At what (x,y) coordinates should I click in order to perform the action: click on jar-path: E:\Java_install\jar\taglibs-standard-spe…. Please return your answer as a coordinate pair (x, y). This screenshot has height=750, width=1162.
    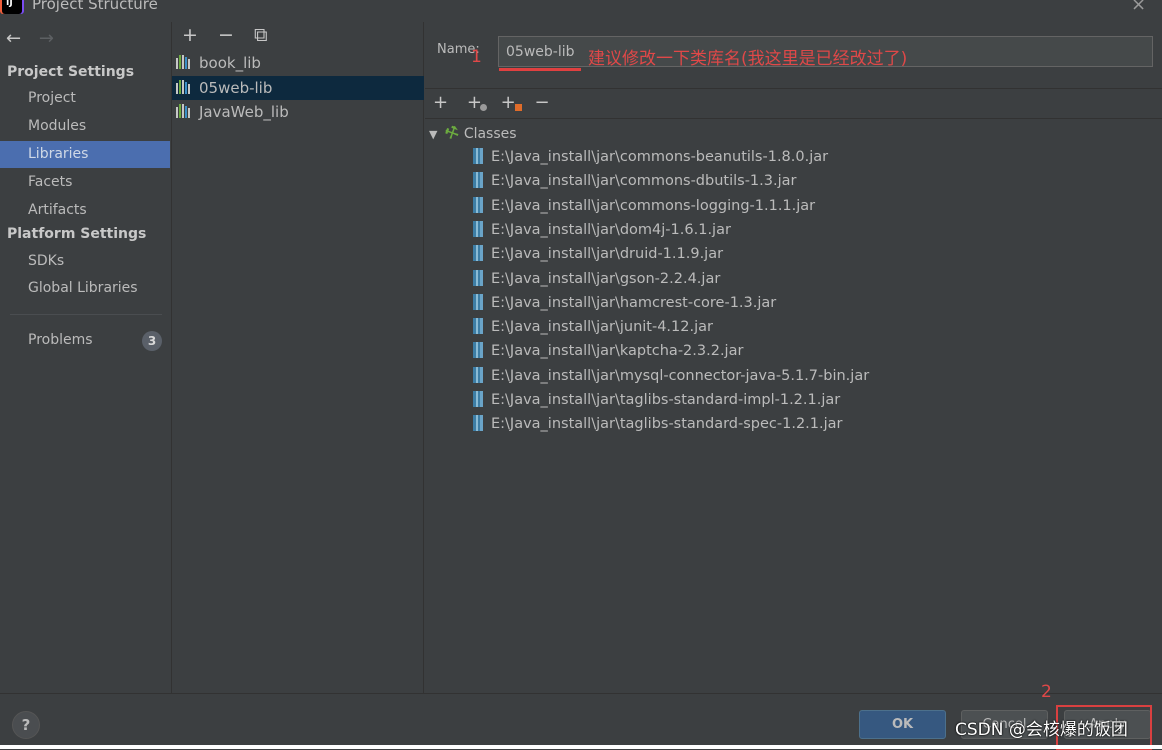
    Looking at the image, I should click on (667, 424).